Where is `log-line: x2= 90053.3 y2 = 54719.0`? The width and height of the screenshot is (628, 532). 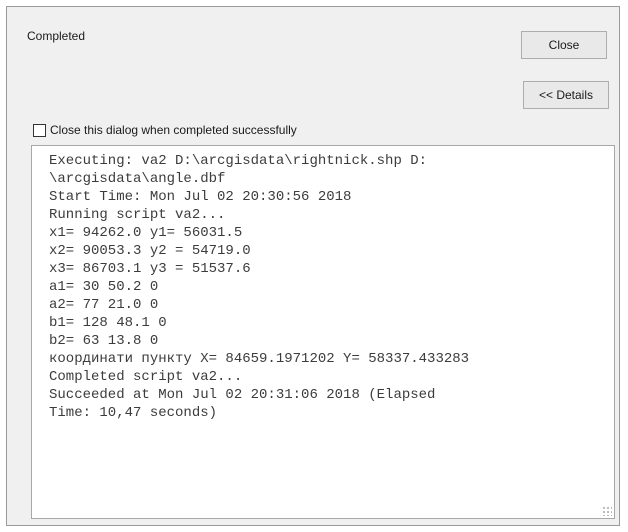 log-line: x2= 90053.3 y2 = 54719.0 is located at coordinates (150, 251).